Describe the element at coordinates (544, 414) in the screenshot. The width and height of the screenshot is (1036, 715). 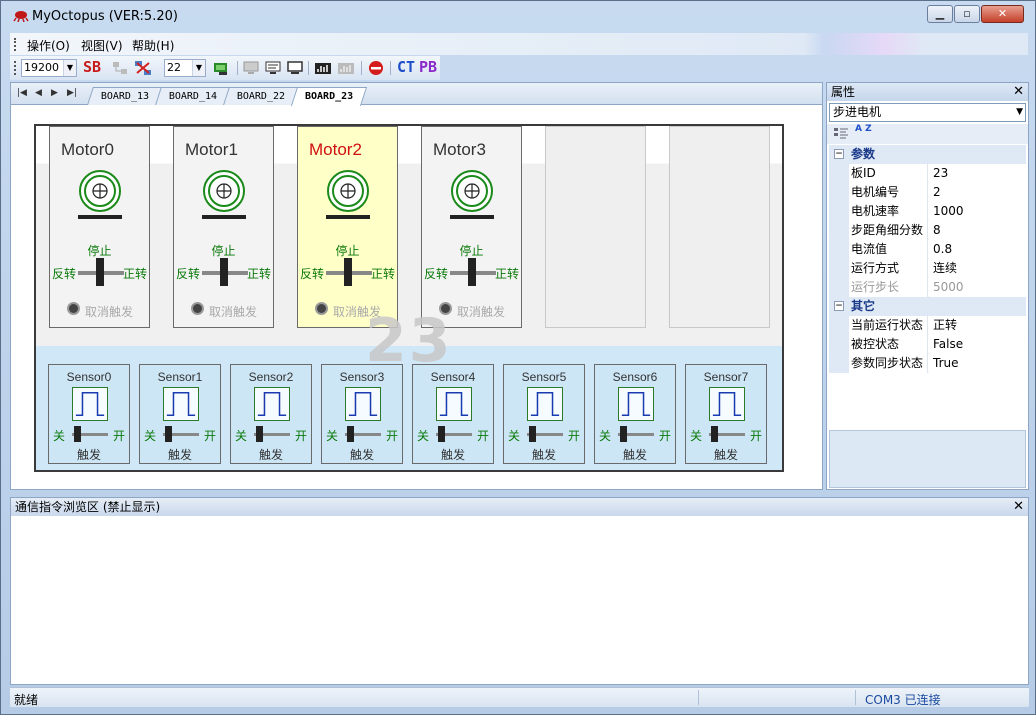
I see `sensor-card: Sensor5 关 开触发` at that location.